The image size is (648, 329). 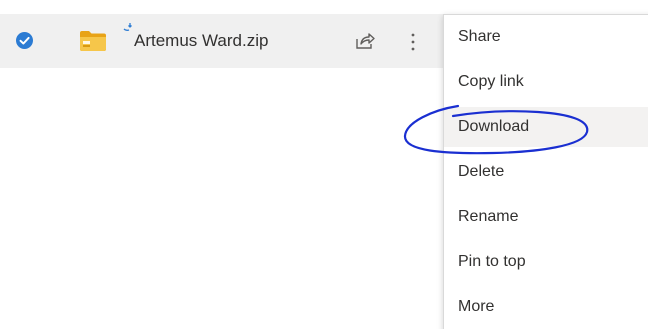 I want to click on file-row: Artemus Ward.zip, so click(x=224, y=41).